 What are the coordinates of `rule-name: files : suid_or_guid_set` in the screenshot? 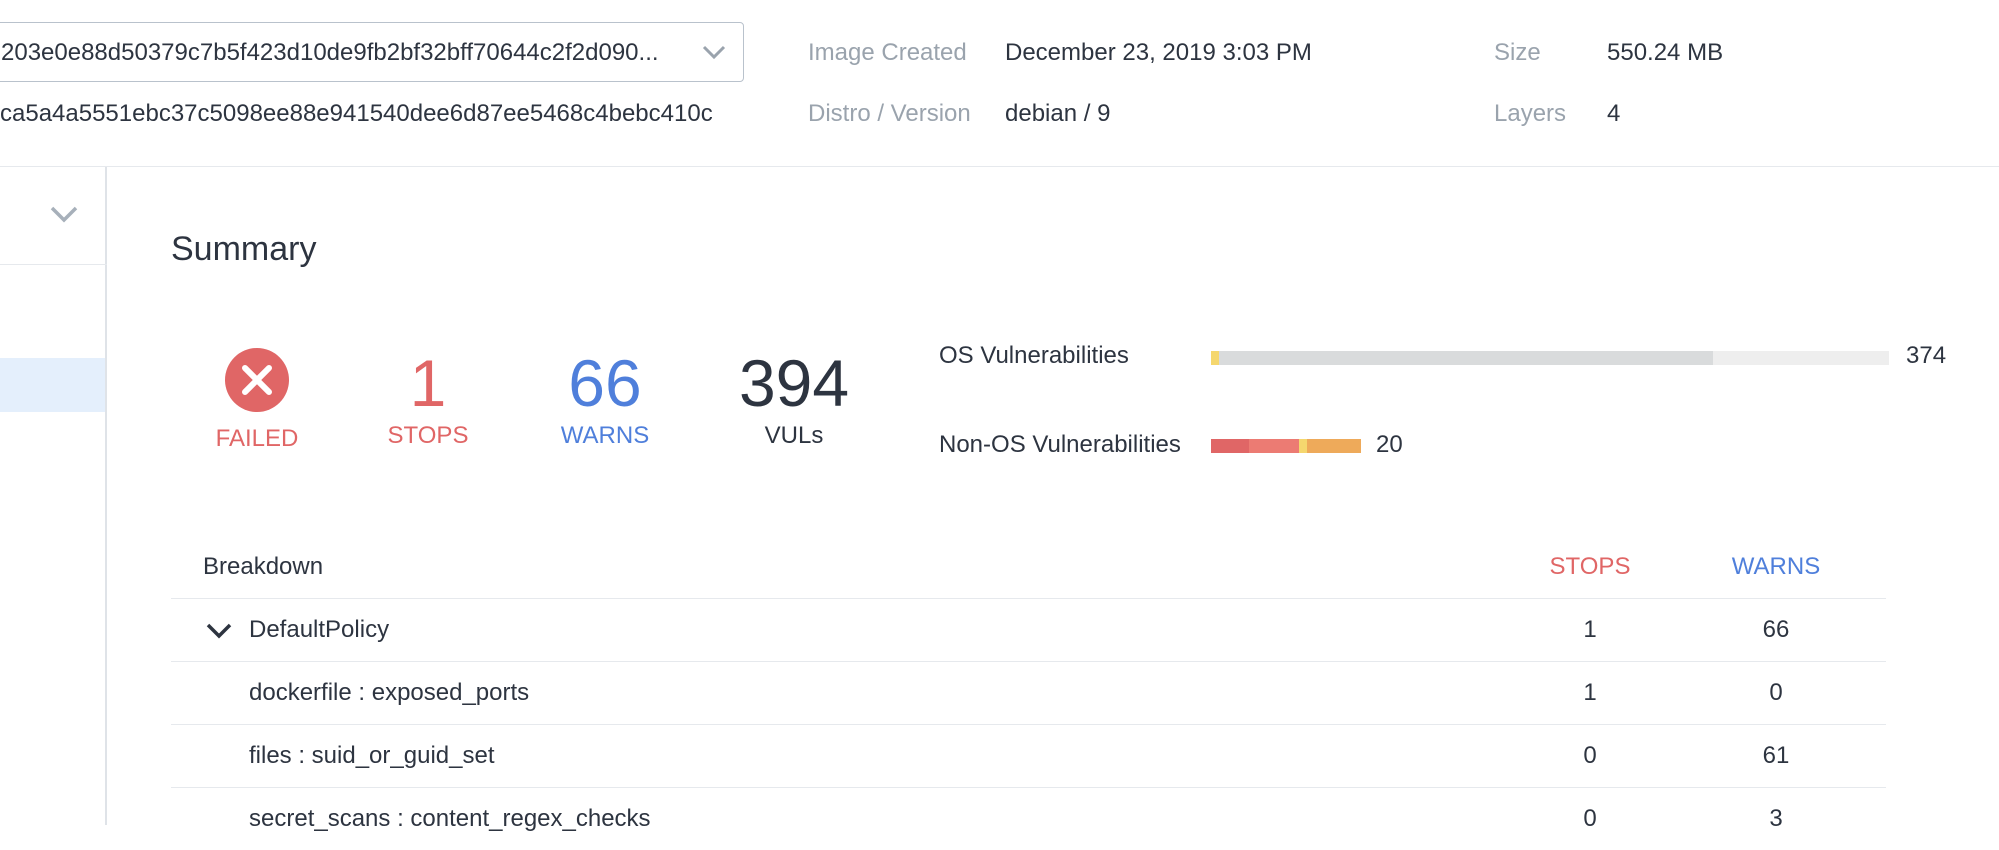 It's located at (372, 755).